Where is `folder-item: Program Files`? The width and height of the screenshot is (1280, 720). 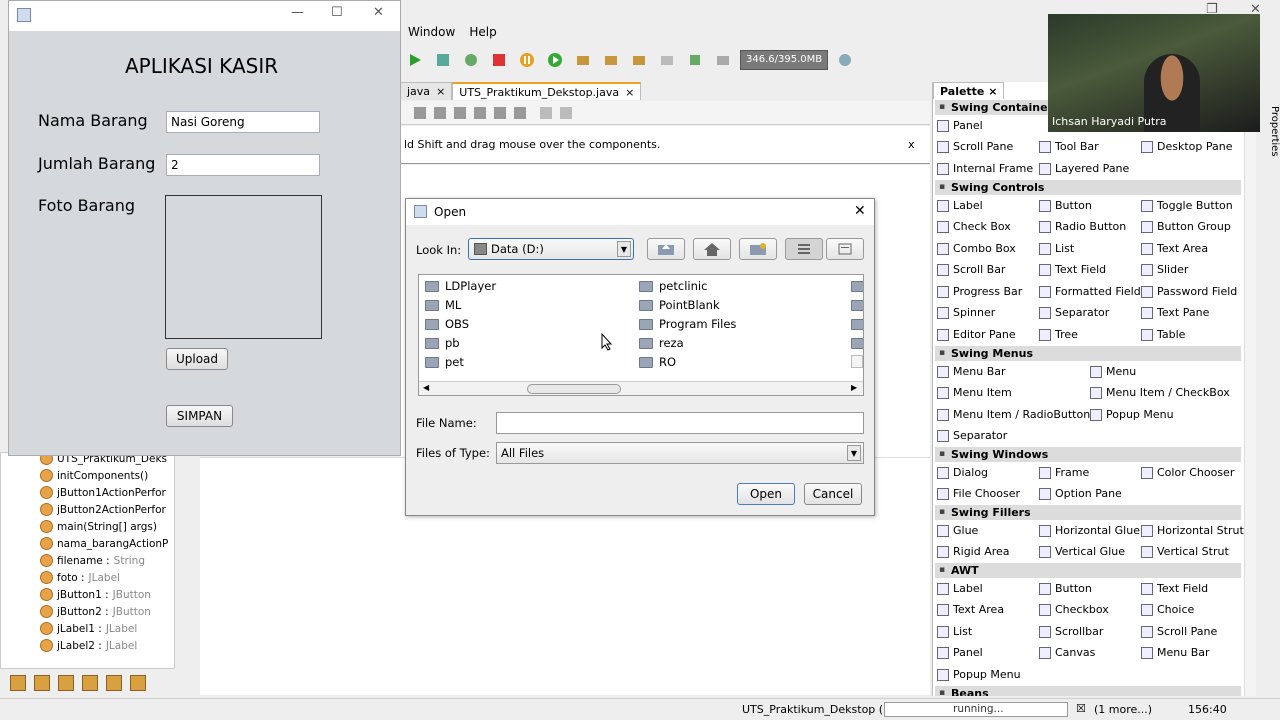 folder-item: Program Files is located at coordinates (687, 324).